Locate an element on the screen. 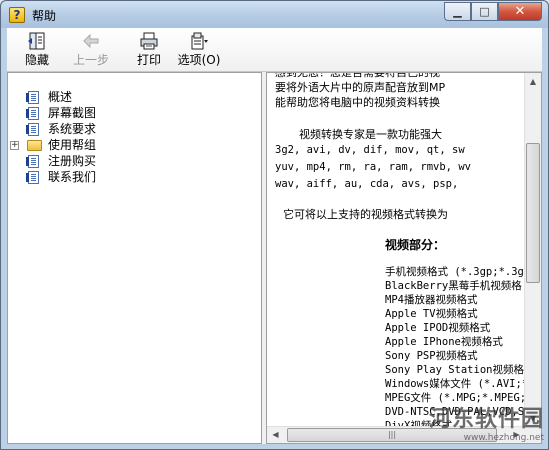  folder-icon is located at coordinates (34, 145).